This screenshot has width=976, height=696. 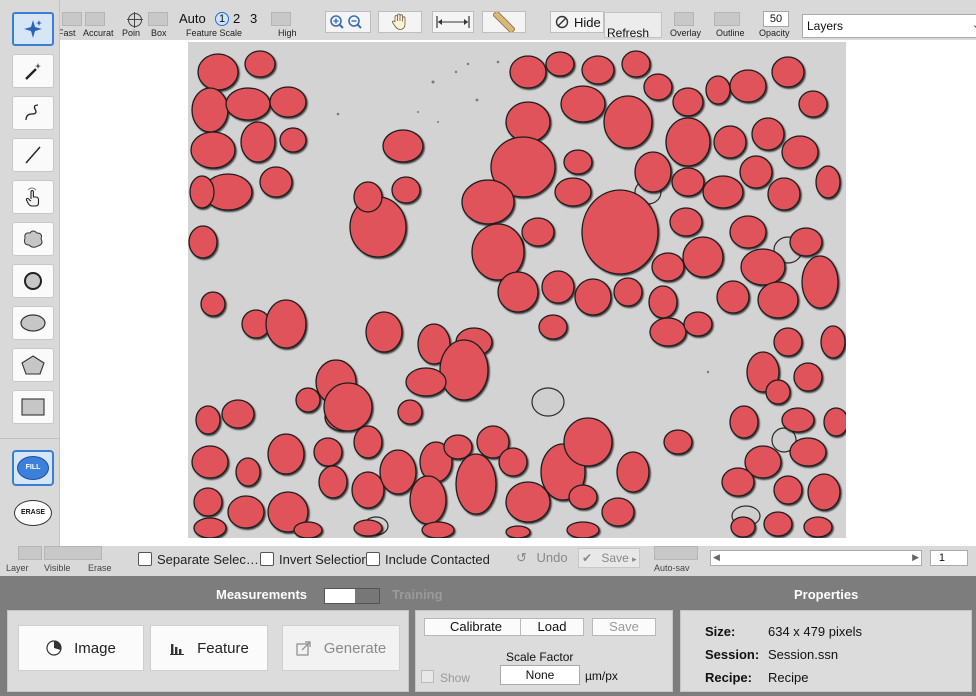 What do you see at coordinates (816, 558) in the screenshot?
I see `horizontal-scrollbar: ◀ ▶` at bounding box center [816, 558].